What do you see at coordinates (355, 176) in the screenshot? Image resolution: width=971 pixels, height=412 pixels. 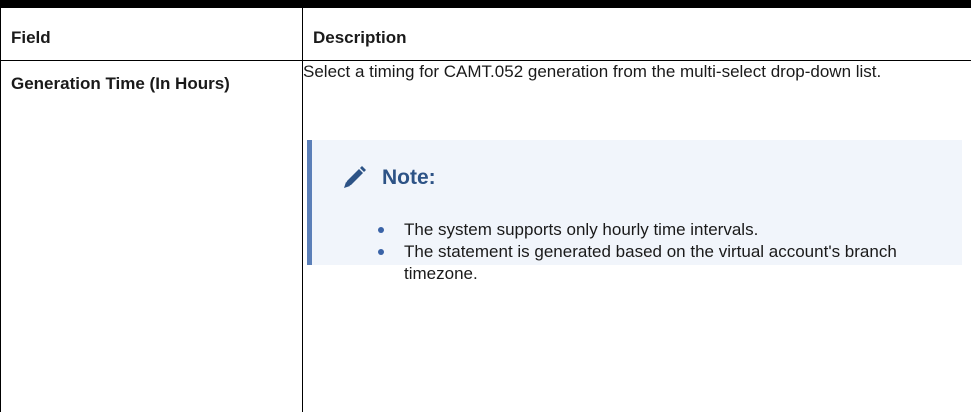 I see `pencil-icon` at bounding box center [355, 176].